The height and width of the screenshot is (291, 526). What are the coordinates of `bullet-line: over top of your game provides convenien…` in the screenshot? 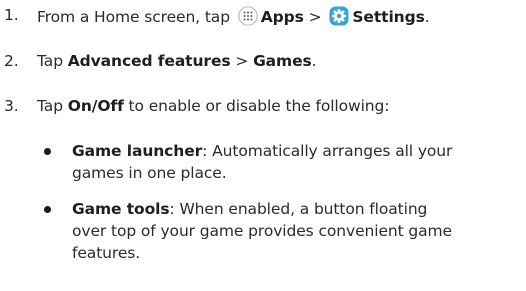 It's located at (262, 231).